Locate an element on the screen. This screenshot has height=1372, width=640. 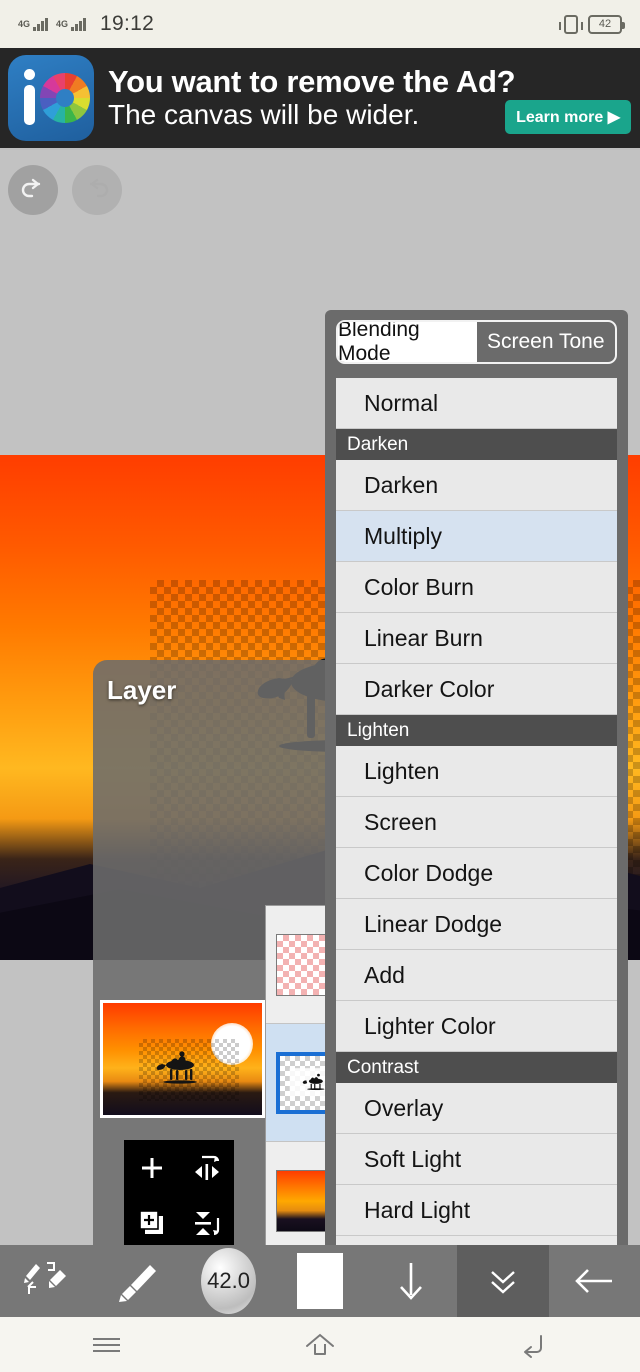
flip-vertical-icon is located at coordinates (206, 1223).